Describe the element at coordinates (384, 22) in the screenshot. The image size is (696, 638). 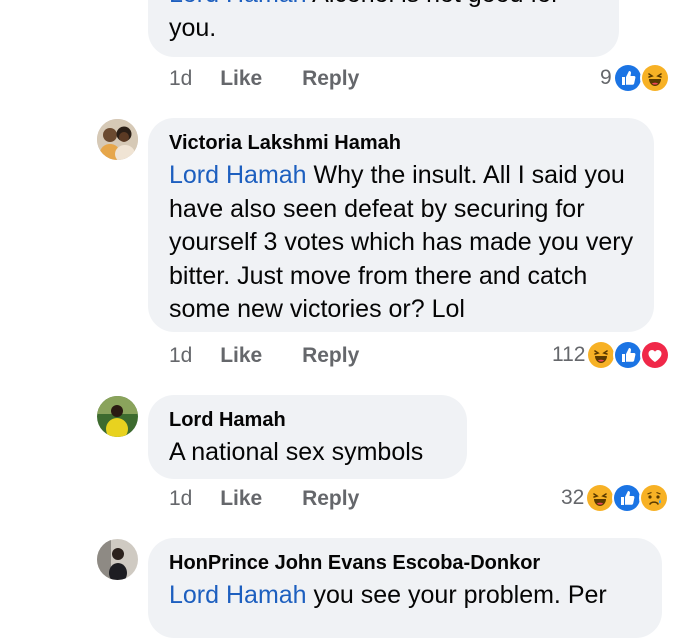
I see `comment-text: Lord Hamah Alcohol is not good for you.` at that location.